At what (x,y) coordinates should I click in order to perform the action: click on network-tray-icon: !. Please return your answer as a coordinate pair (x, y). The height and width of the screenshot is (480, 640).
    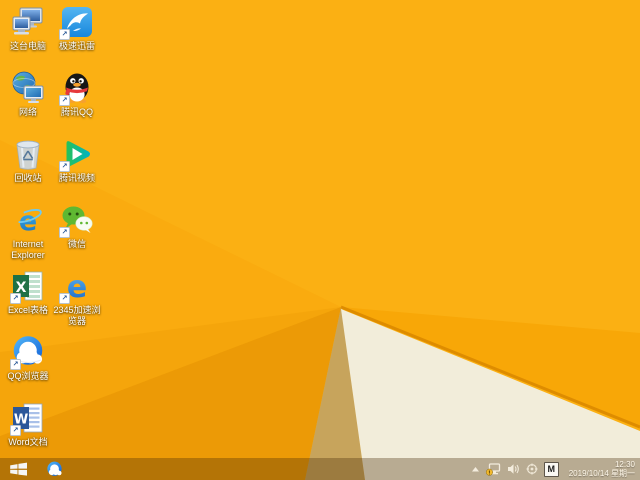
    Looking at the image, I should click on (493, 469).